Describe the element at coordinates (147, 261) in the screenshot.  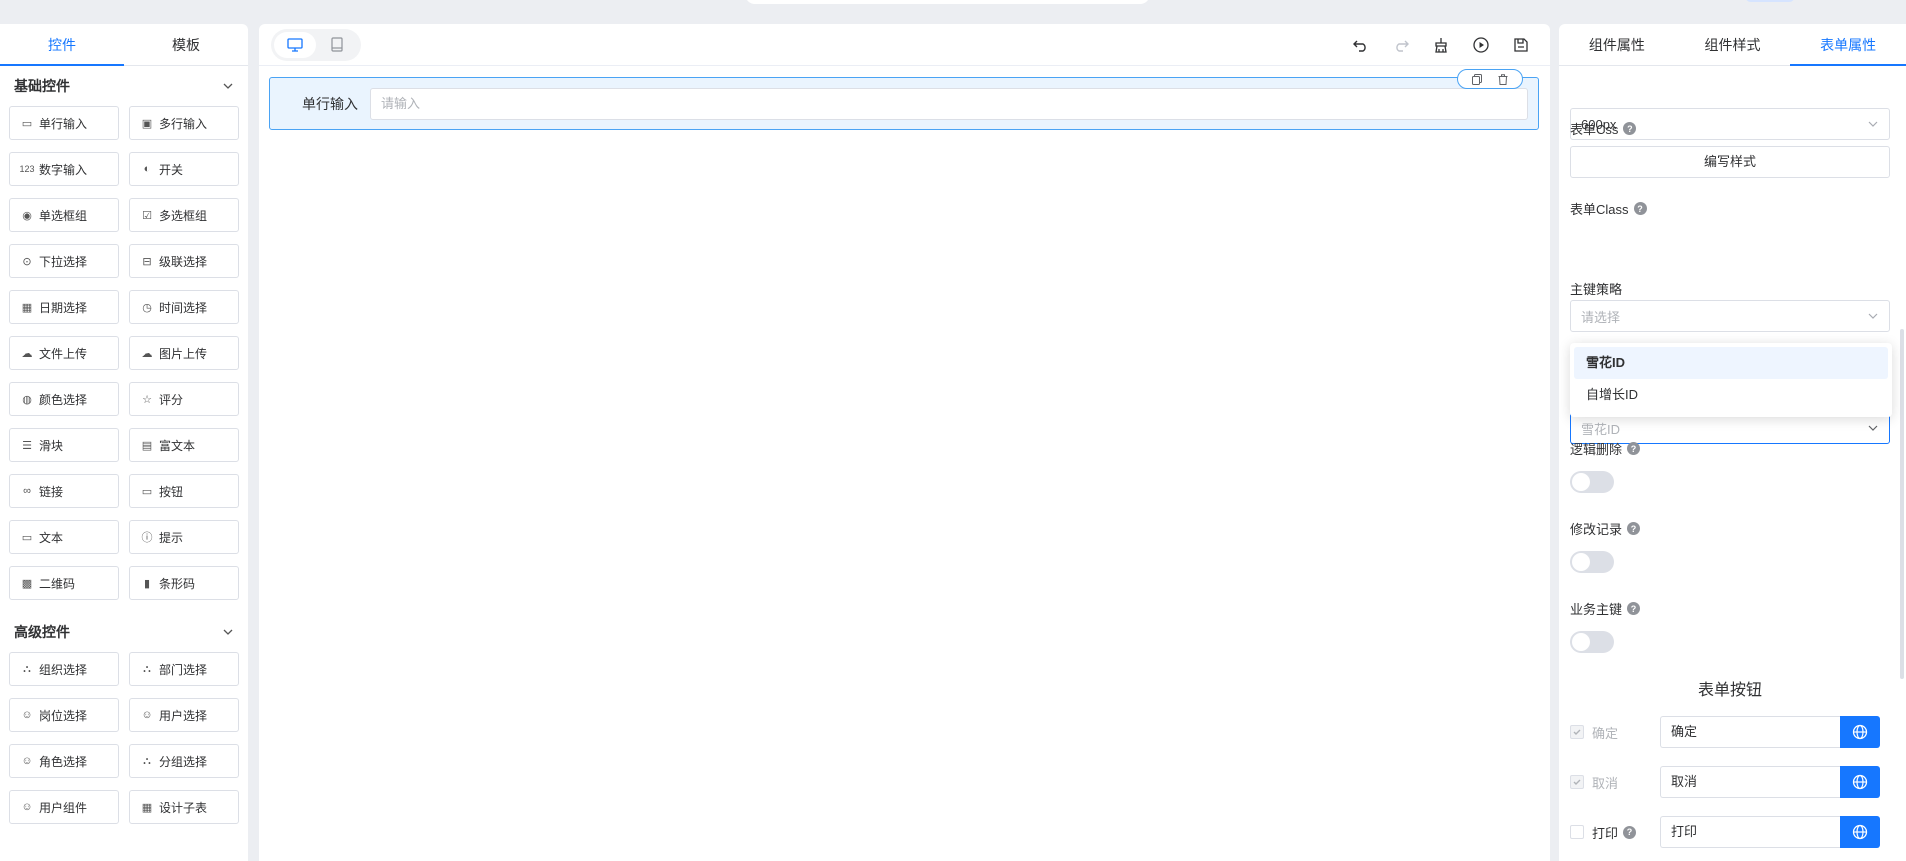
I see `cascader-icon: ⊟` at that location.